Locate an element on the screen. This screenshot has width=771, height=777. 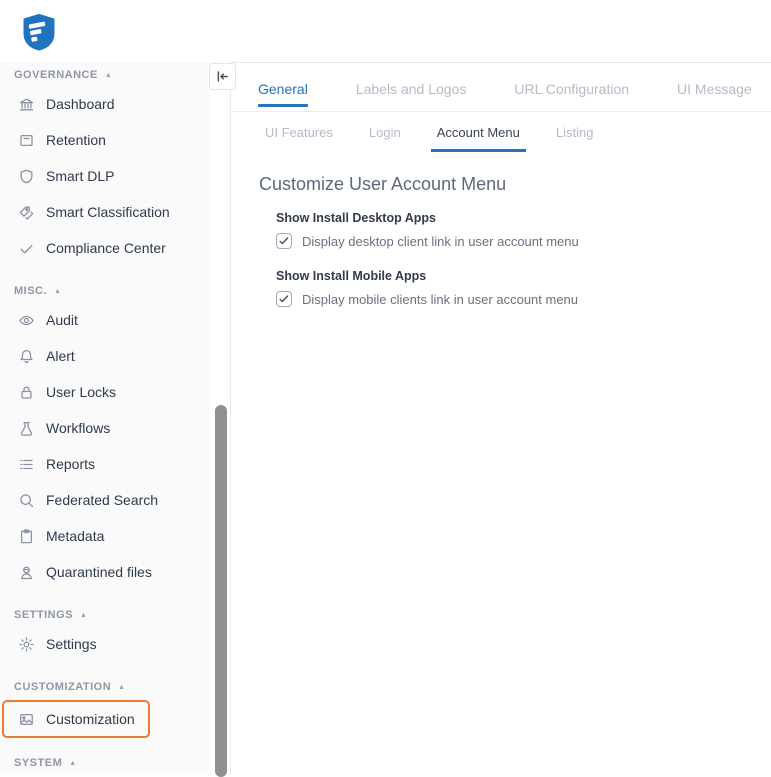
sidebar-section-header-misc: MISC. ▲ is located at coordinates (112, 291).